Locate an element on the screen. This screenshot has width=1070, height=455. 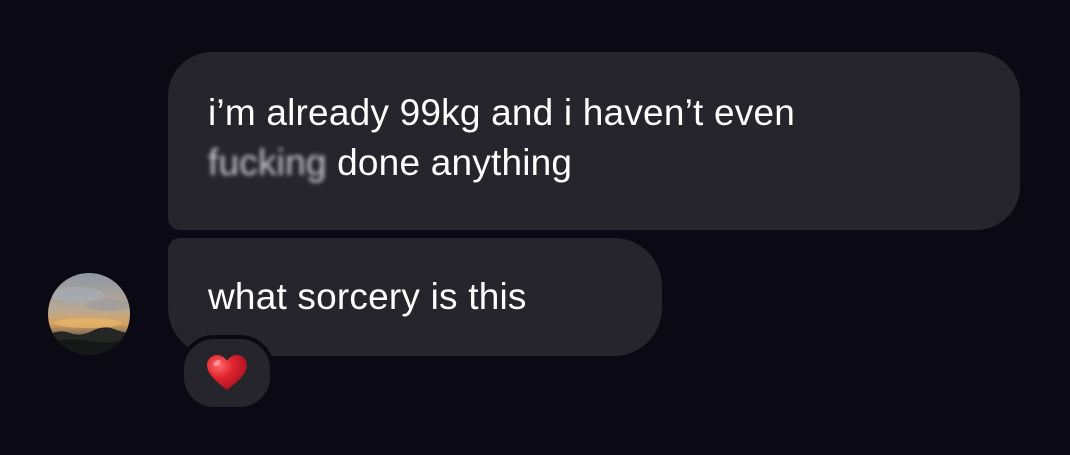
message-text-line: fucking done anything is located at coordinates (594, 163).